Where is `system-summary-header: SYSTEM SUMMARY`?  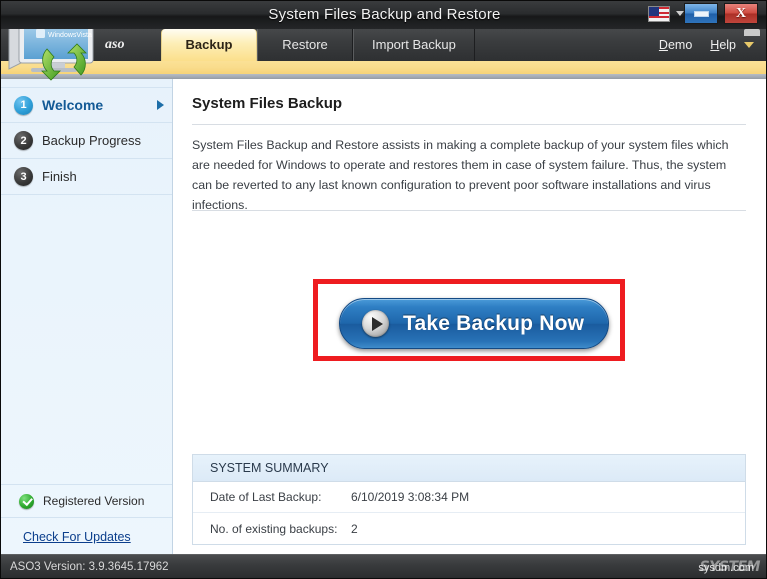
system-summary-header: SYSTEM SUMMARY is located at coordinates (469, 468).